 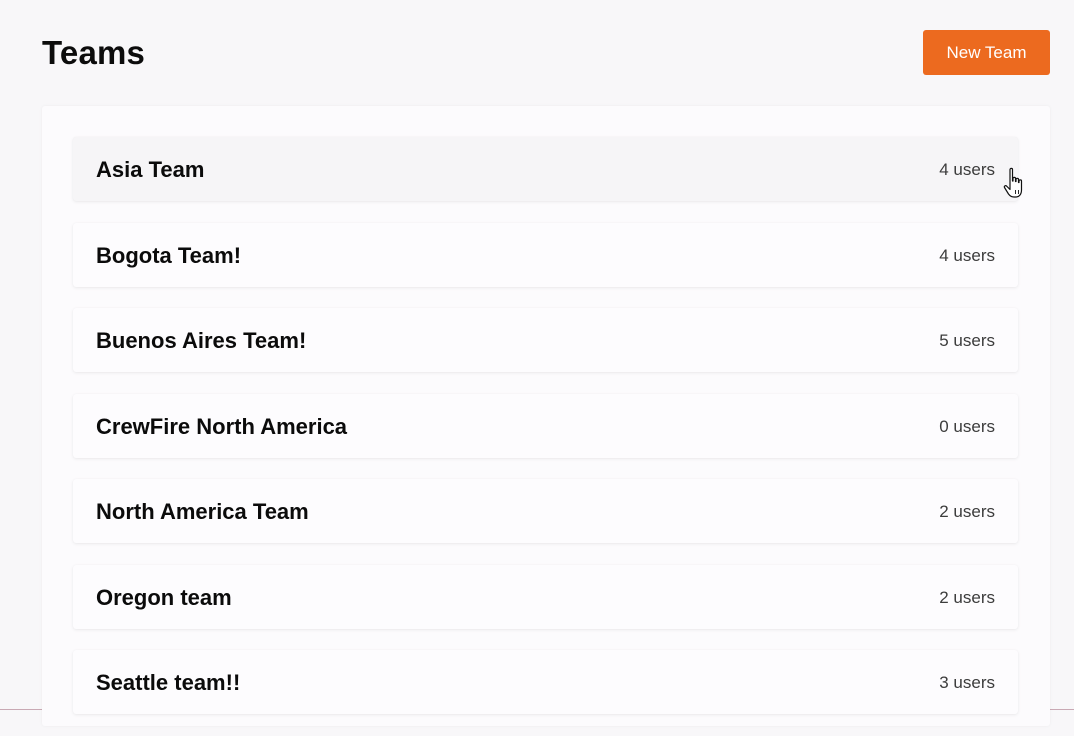 What do you see at coordinates (164, 597) in the screenshot?
I see `team-name: Oregon team` at bounding box center [164, 597].